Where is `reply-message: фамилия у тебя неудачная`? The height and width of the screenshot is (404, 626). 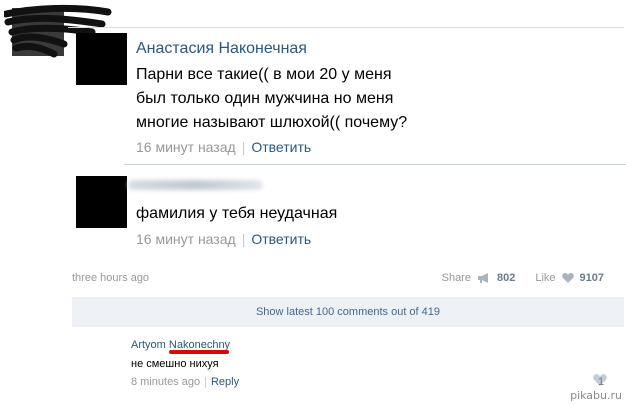
reply-message: фамилия у тебя неудачная is located at coordinates (237, 213).